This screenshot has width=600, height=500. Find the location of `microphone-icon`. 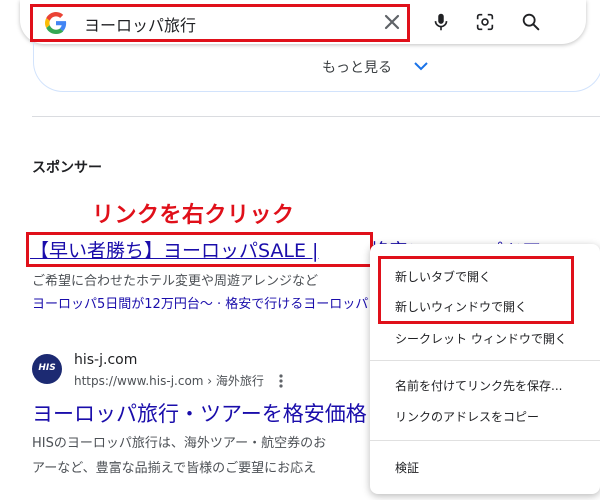

microphone-icon is located at coordinates (441, 22).